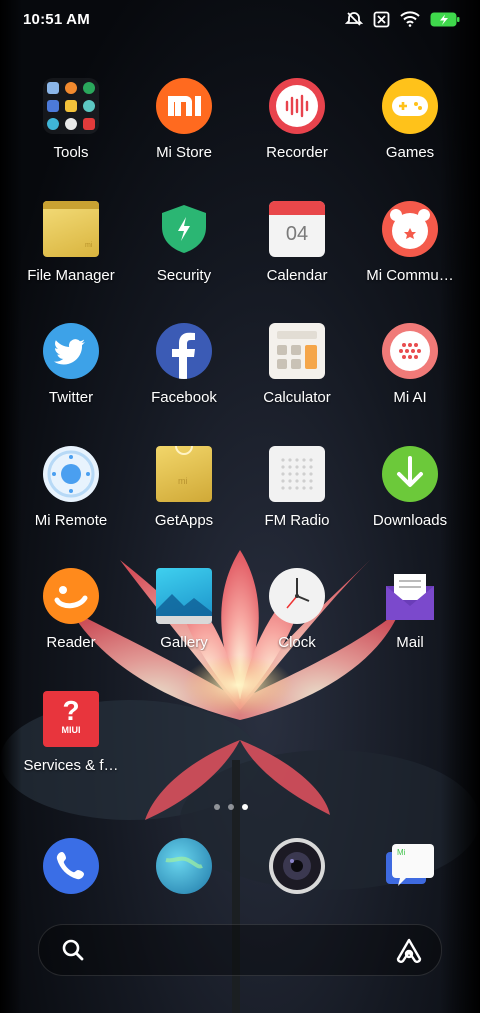 Image resolution: width=480 pixels, height=1013 pixels. I want to click on app-label: GetApps, so click(184, 520).